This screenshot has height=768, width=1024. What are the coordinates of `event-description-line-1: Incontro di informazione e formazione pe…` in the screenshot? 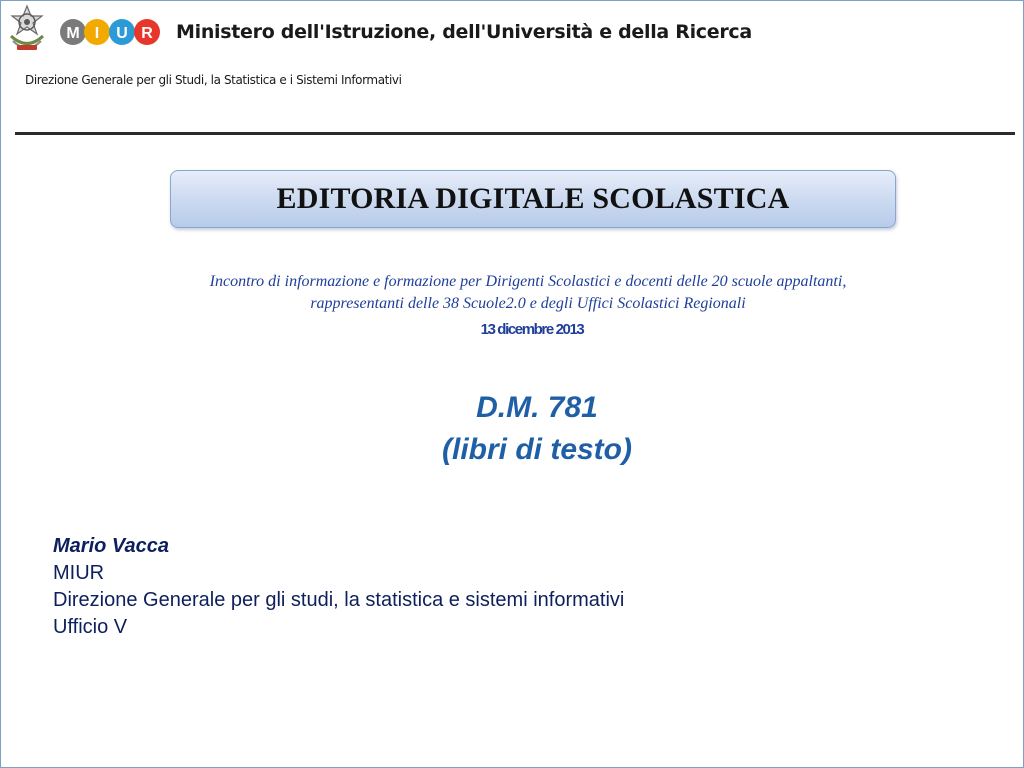 It's located at (528, 281).